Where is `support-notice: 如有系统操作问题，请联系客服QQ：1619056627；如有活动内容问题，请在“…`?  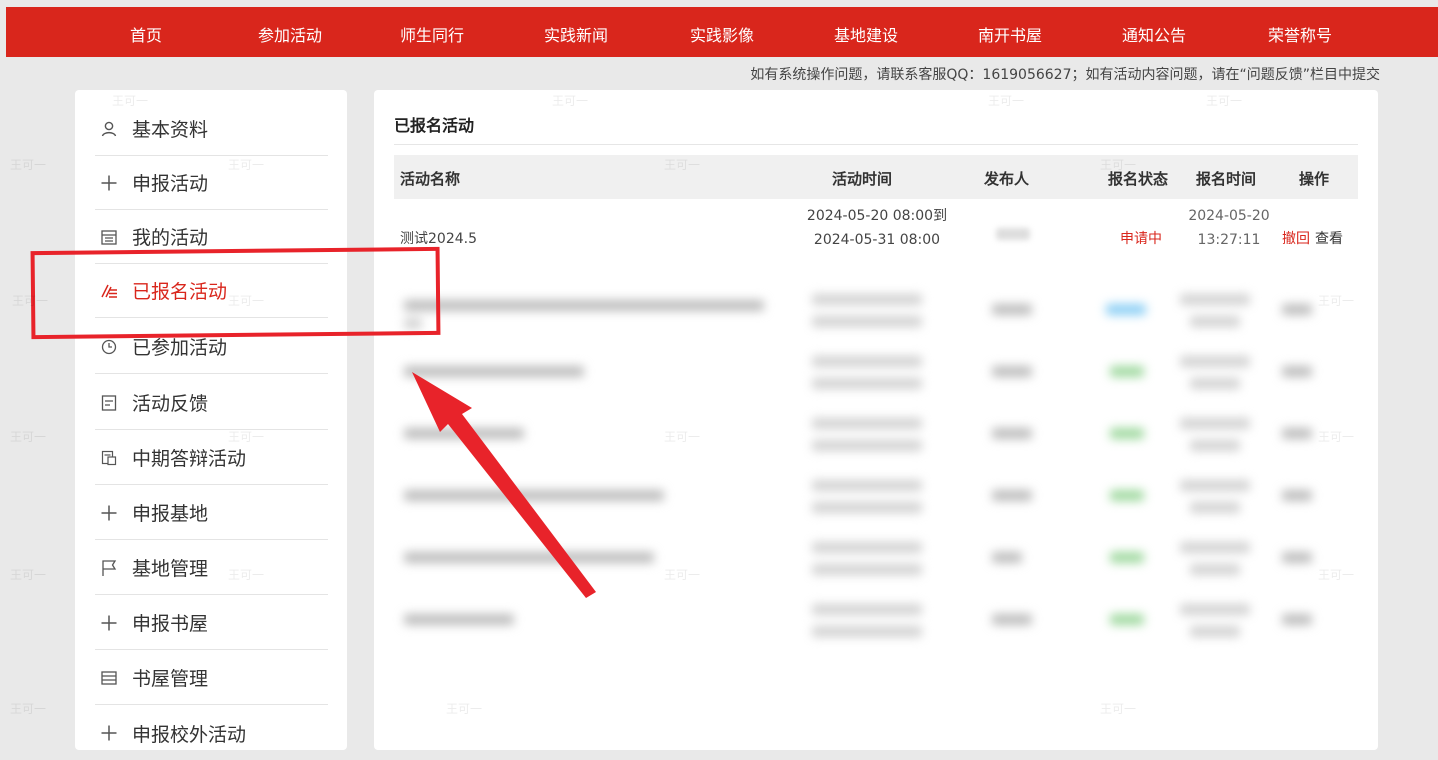
support-notice: 如有系统操作问题，请联系客服QQ：1619056627；如有活动内容问题，请在“… is located at coordinates (1065, 75).